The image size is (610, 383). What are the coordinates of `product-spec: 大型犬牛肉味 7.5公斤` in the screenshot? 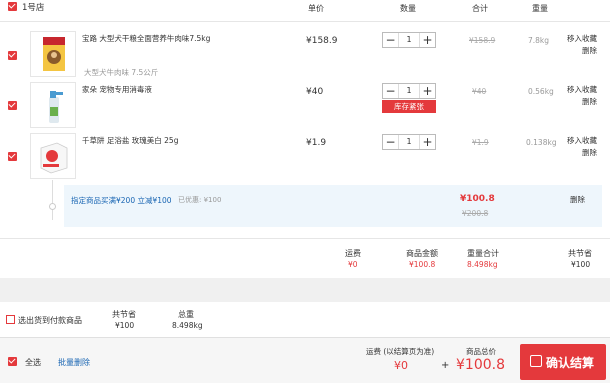 It's located at (121, 72).